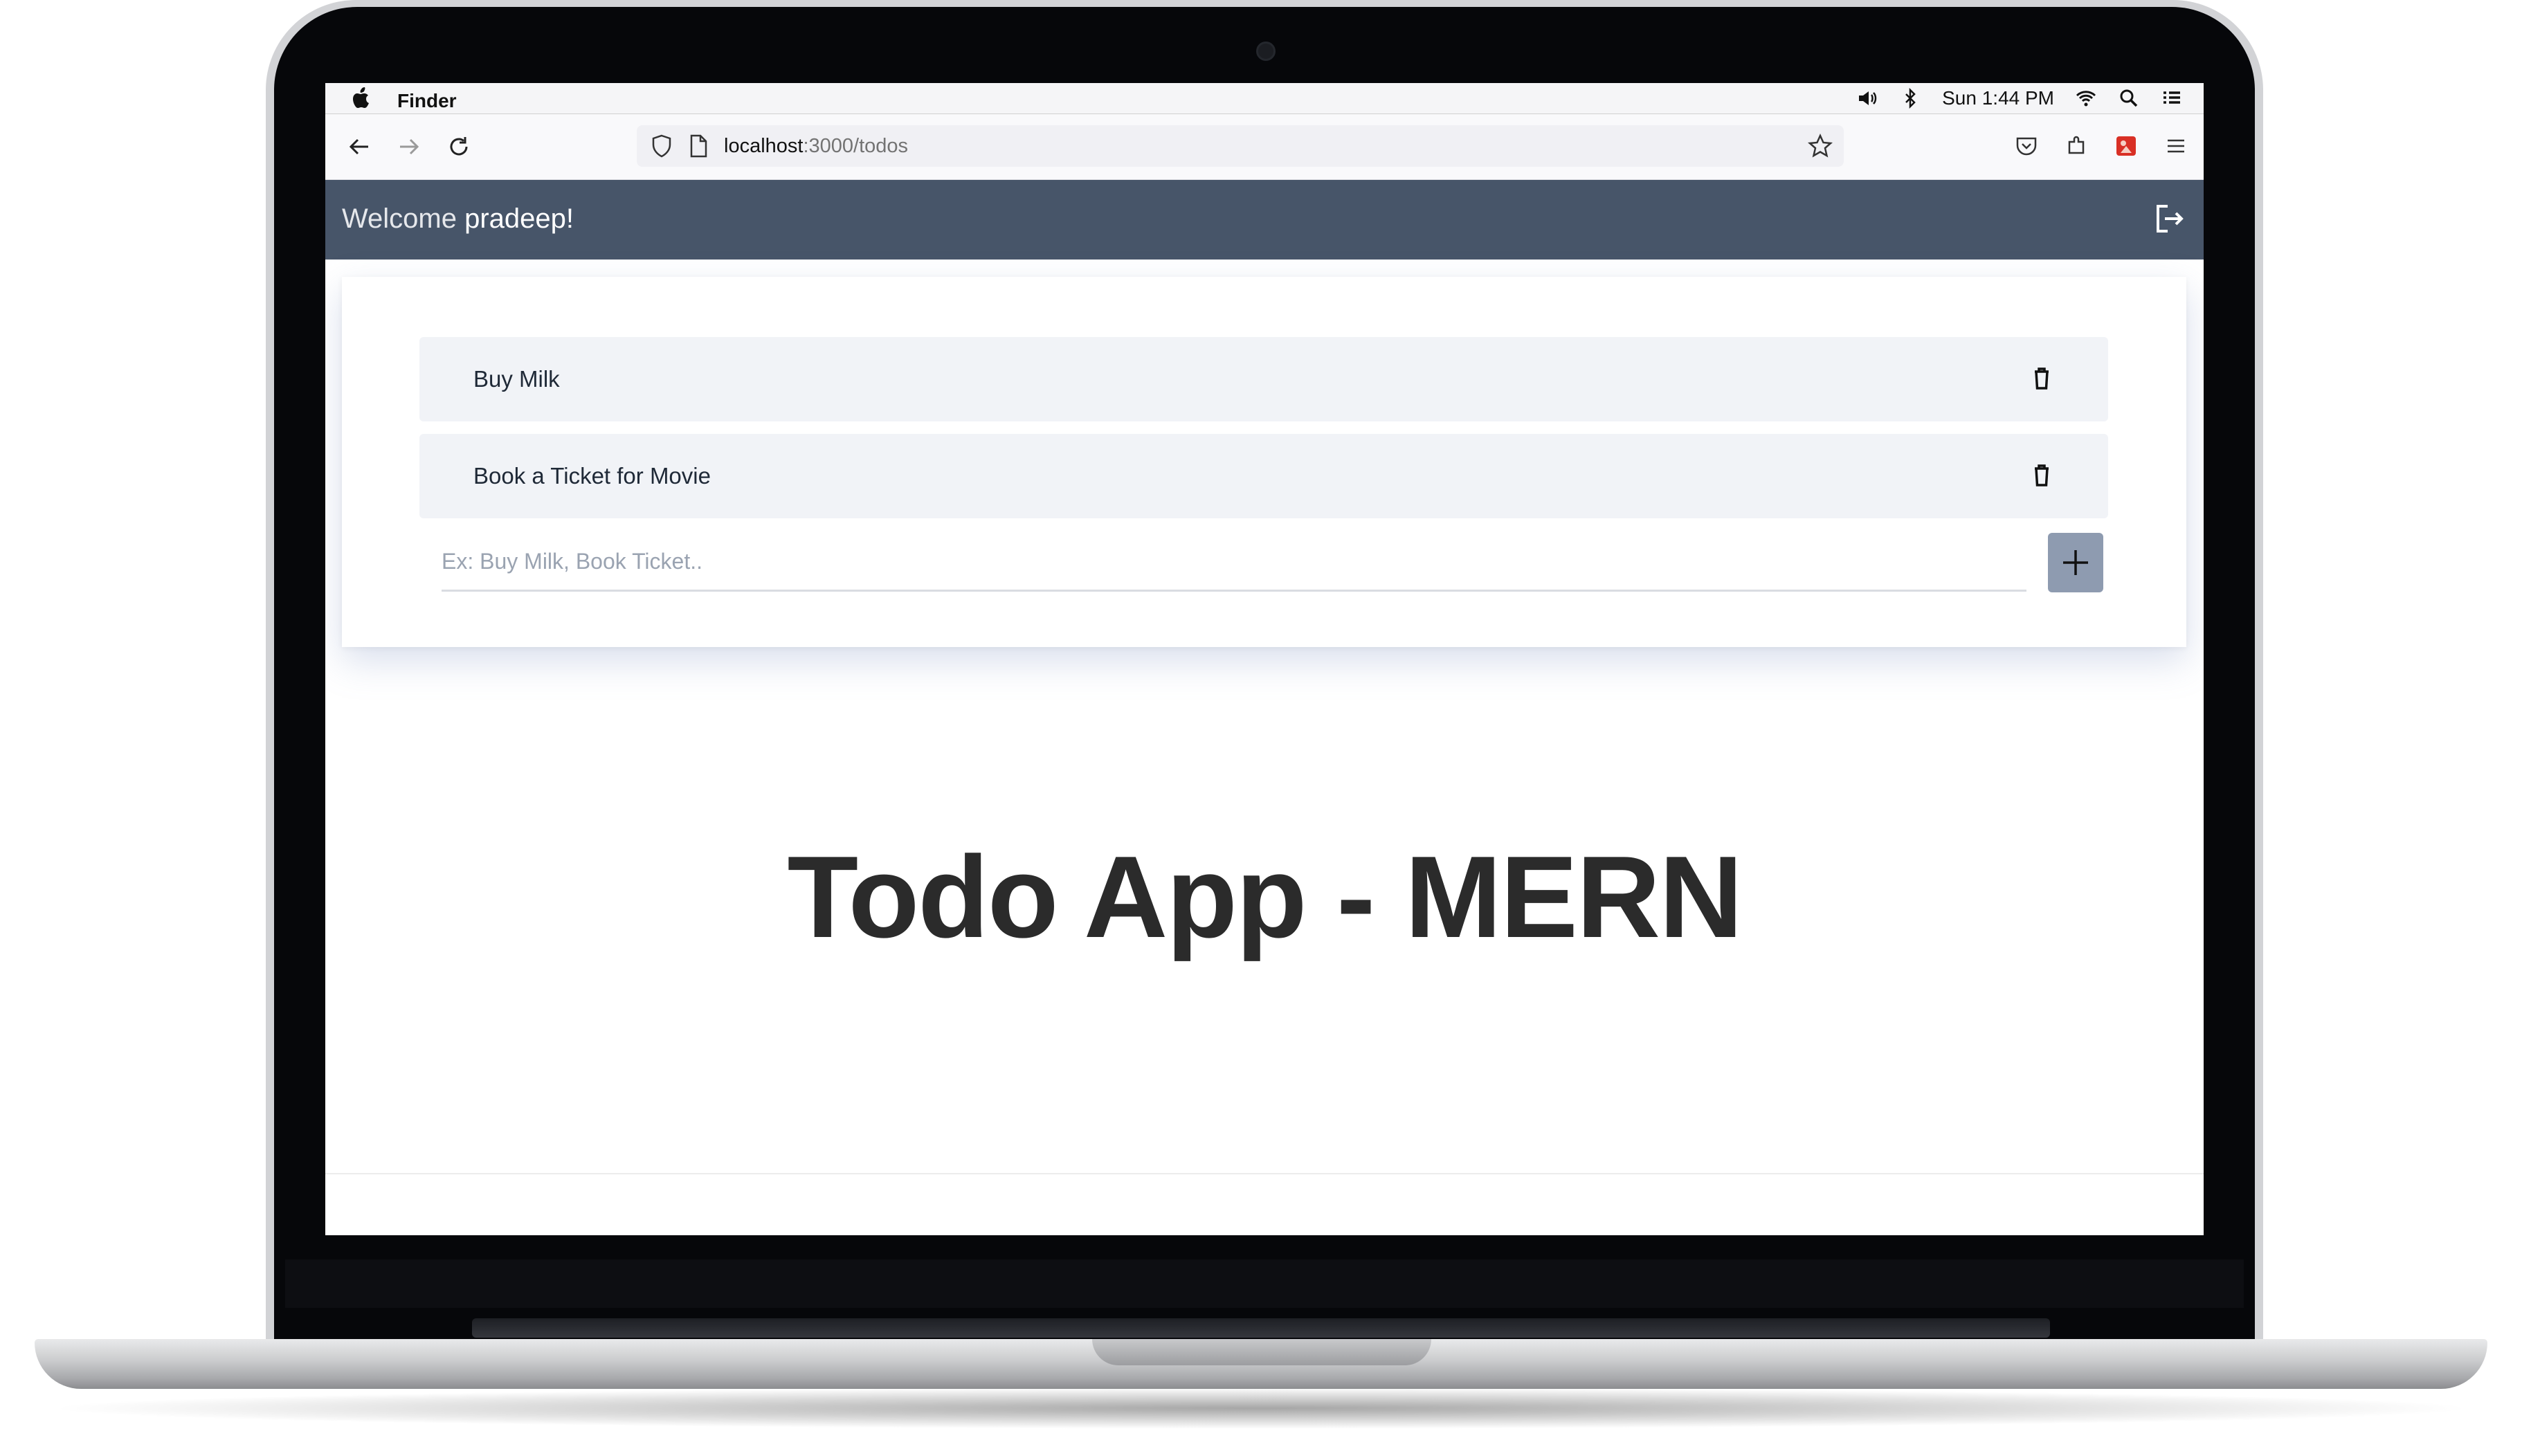 The height and width of the screenshot is (1456, 2522). I want to click on todo-item: Buy Milk, so click(1263, 379).